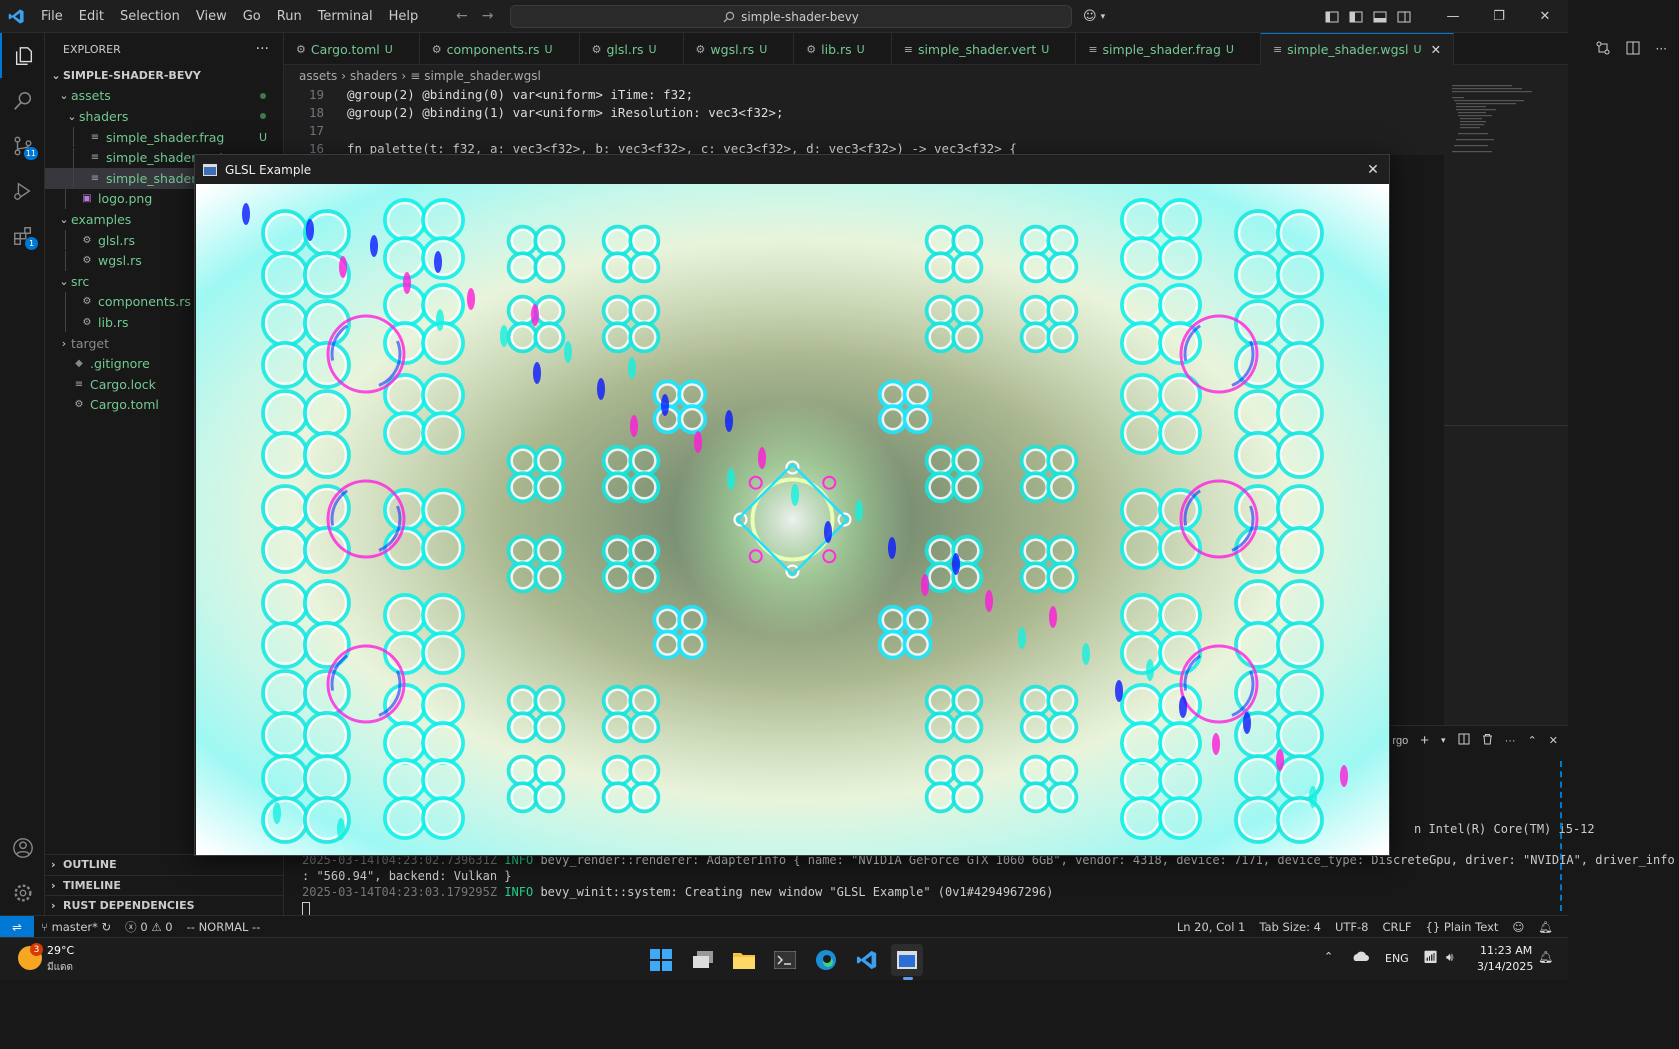  What do you see at coordinates (1380, 16) in the screenshot?
I see `toggle-panel-icon` at bounding box center [1380, 16].